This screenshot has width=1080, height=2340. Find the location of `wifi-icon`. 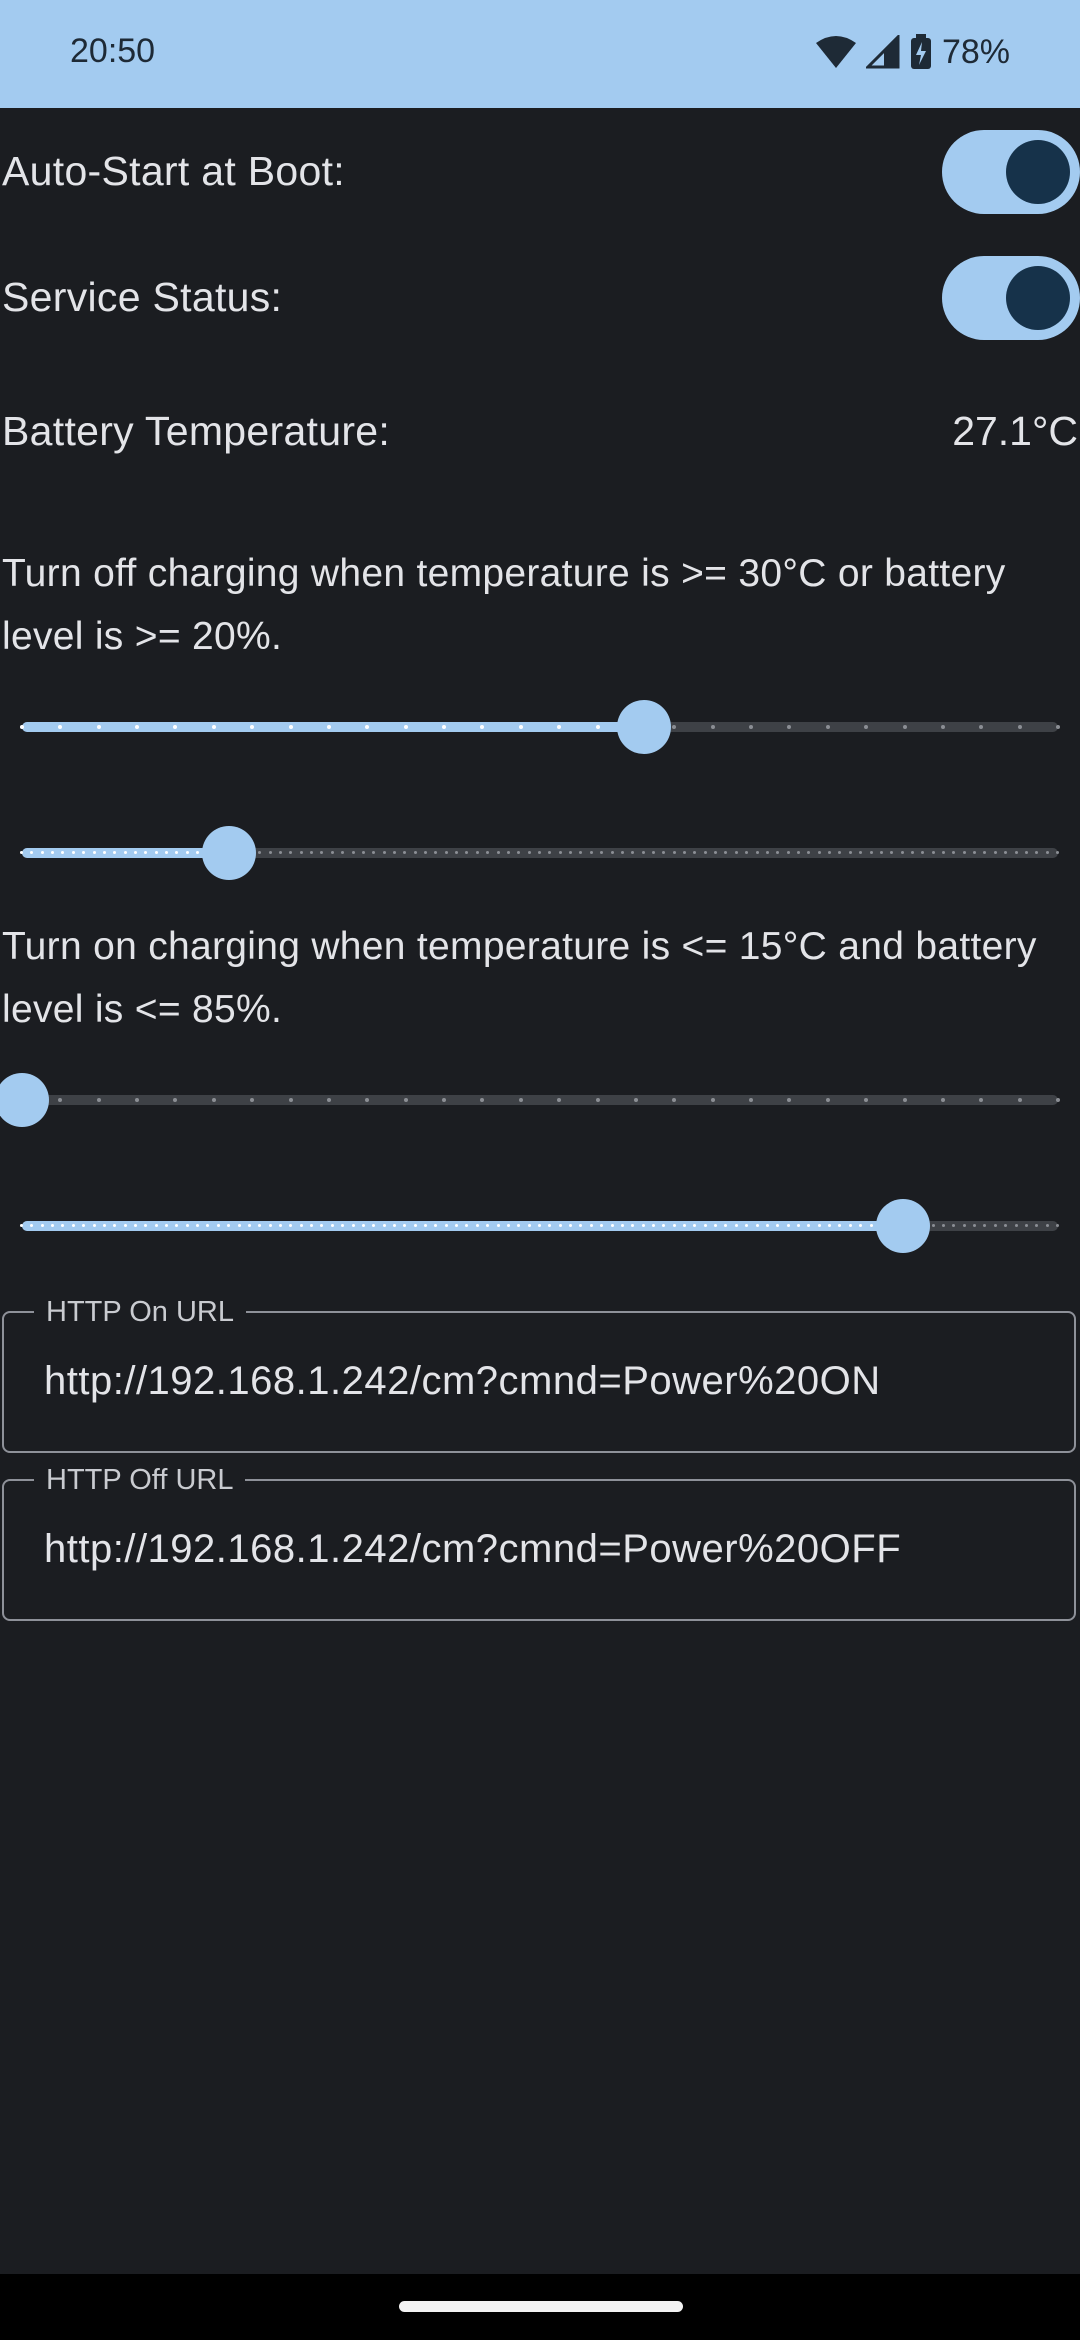

wifi-icon is located at coordinates (835, 52).